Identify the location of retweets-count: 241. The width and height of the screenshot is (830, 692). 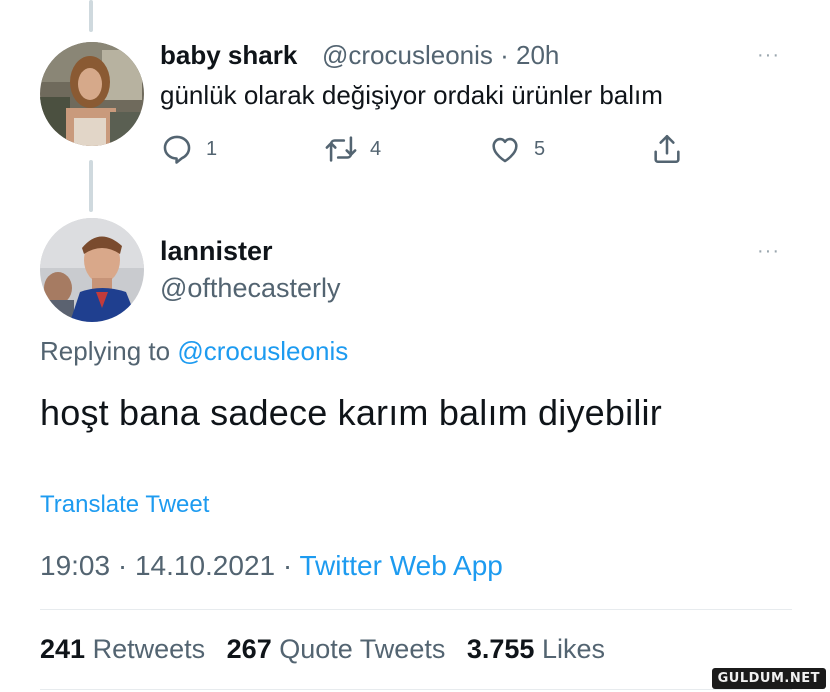
(63, 649).